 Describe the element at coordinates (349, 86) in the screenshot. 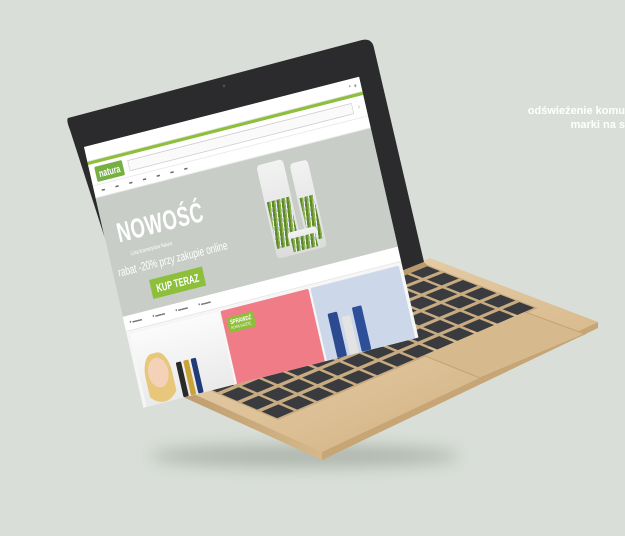

I see `user-icon: ●` at that location.